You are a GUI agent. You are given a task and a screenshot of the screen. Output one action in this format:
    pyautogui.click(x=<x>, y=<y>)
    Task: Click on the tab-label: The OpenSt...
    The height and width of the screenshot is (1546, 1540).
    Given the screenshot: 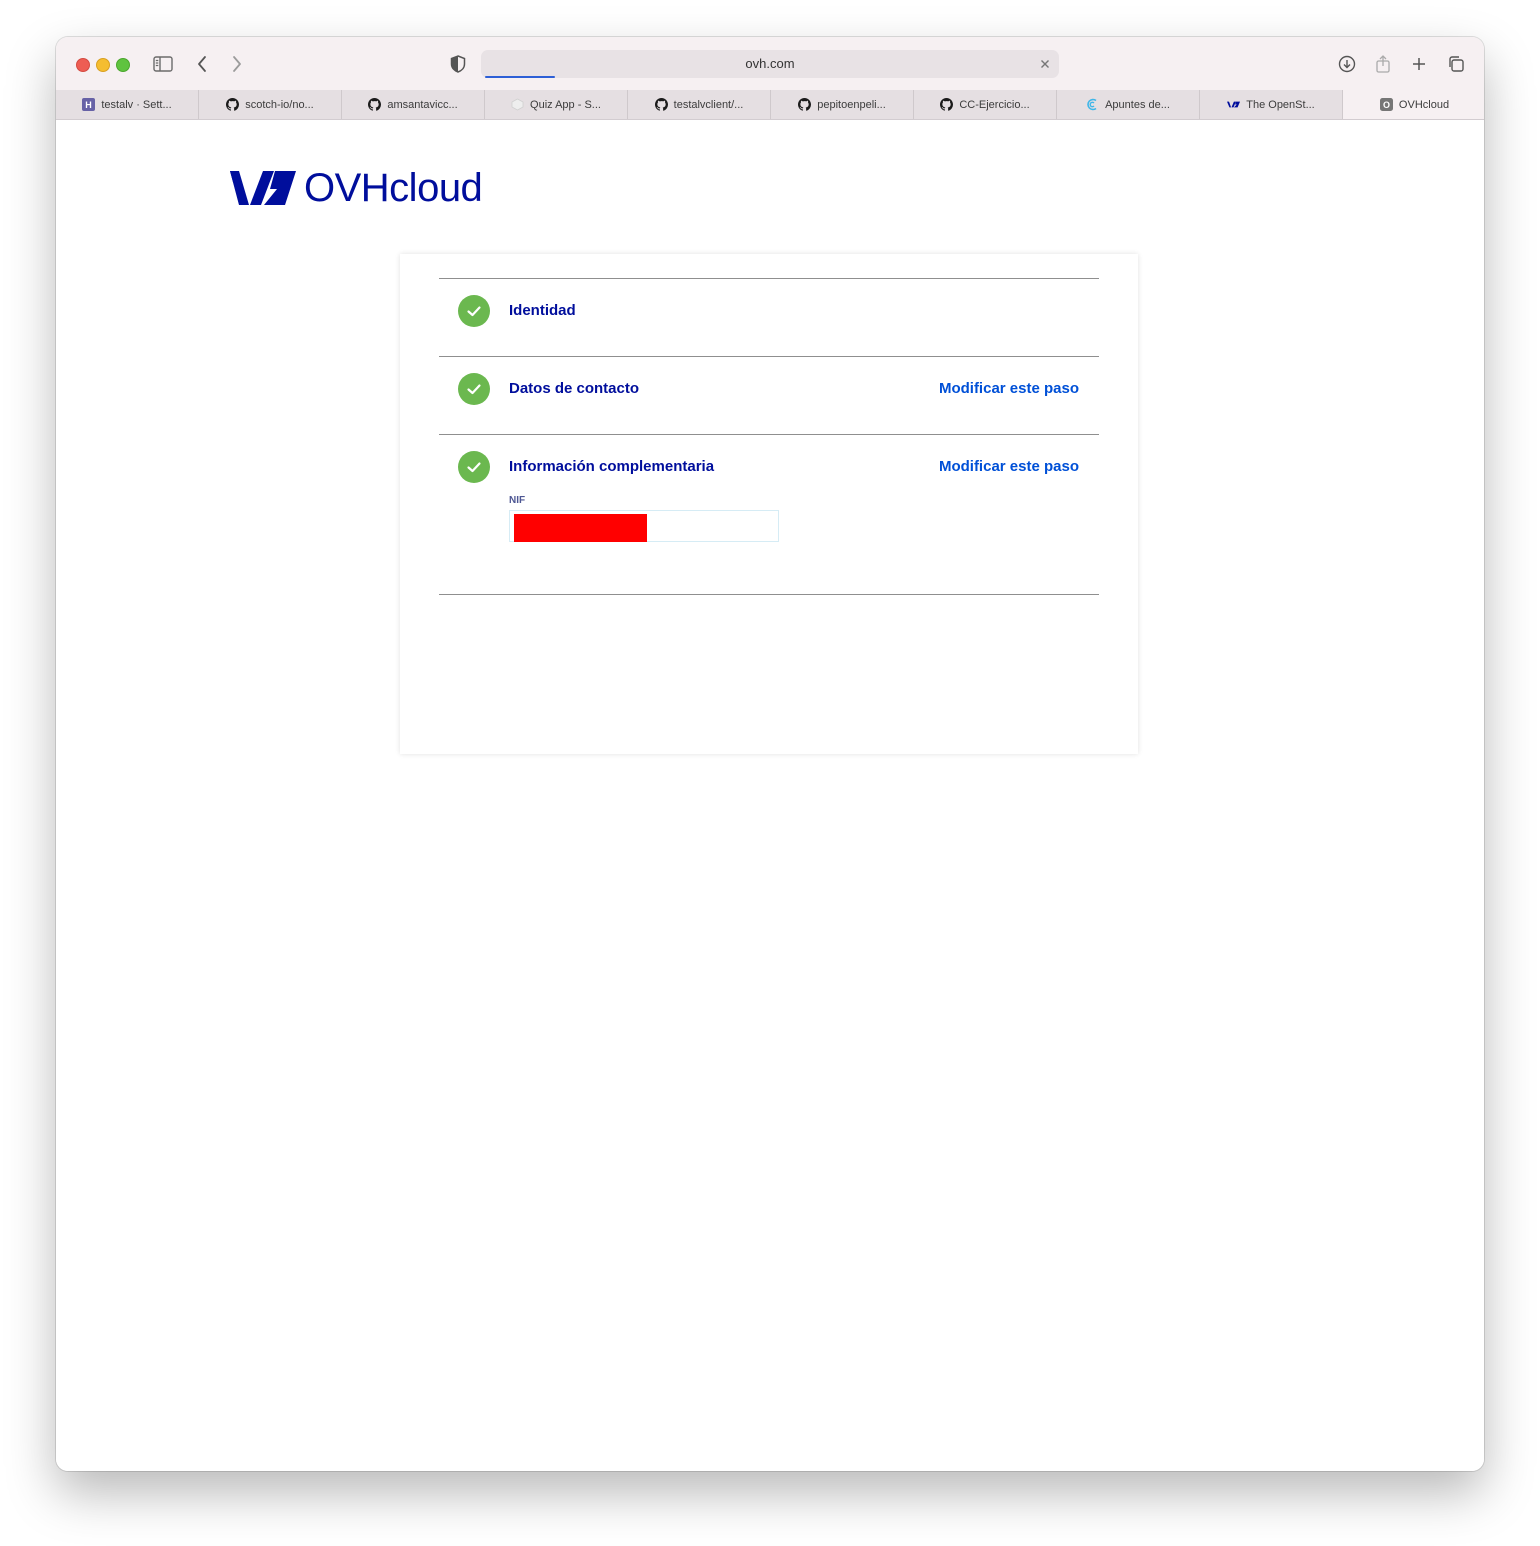 What is the action you would take?
    pyautogui.click(x=1280, y=104)
    